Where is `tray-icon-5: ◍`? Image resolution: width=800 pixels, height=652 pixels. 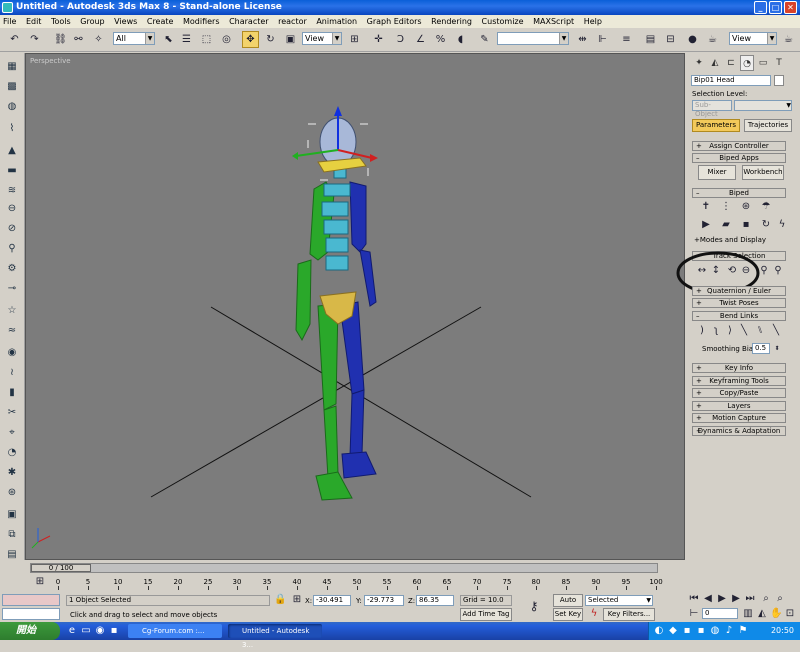
tray-icon-5: ◍ is located at coordinates (715, 631).